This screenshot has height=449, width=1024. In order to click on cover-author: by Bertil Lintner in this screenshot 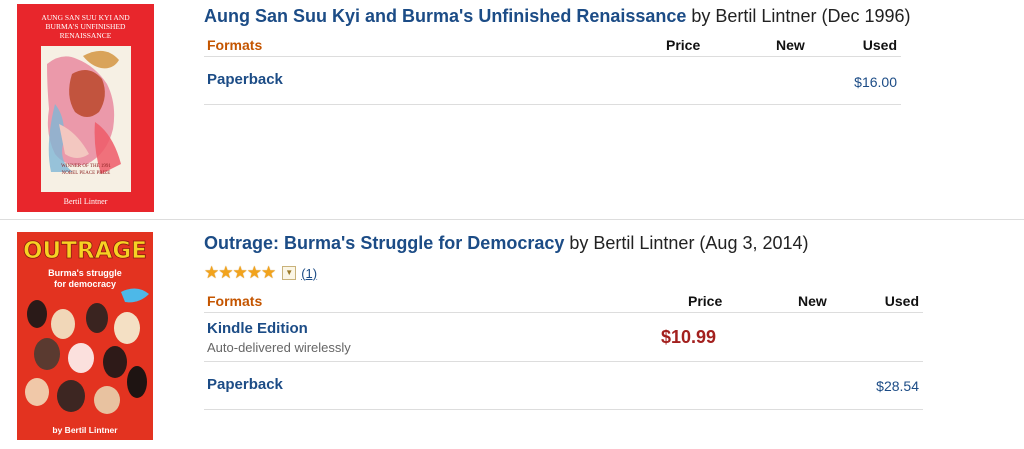, I will do `click(85, 430)`.